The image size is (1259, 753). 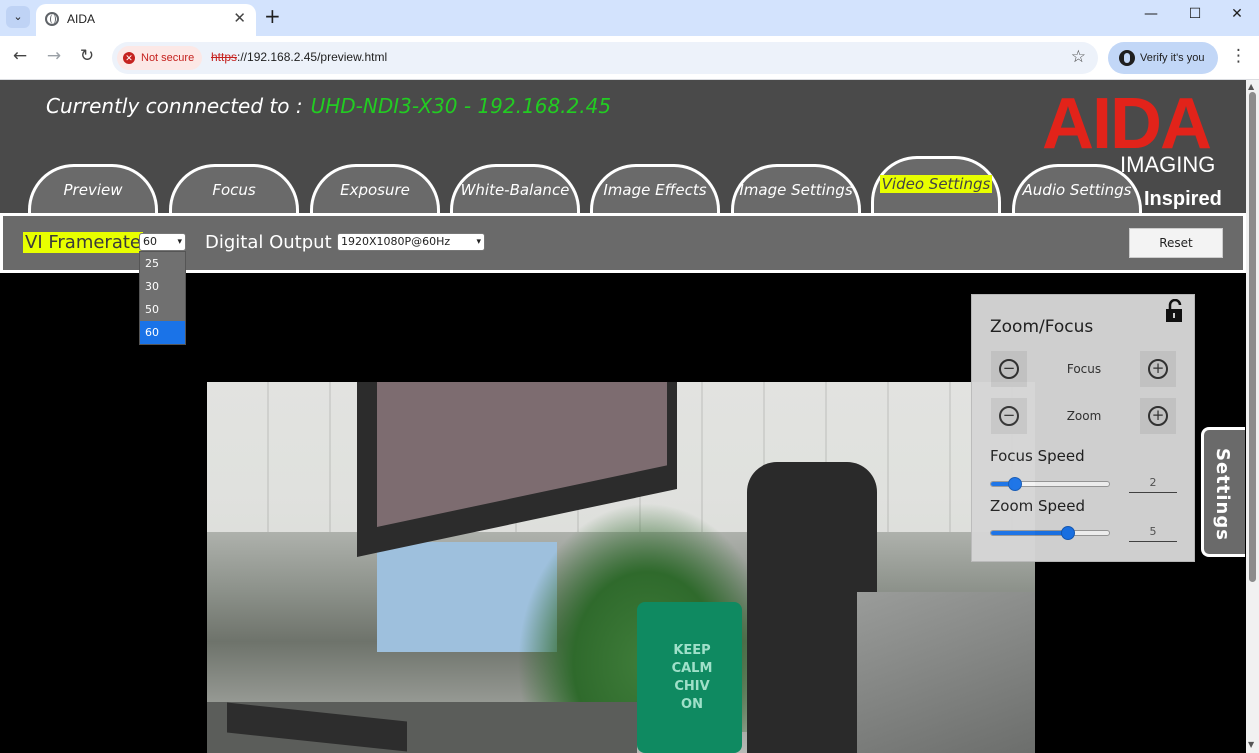 I want to click on tab-label: White-Balance, so click(x=515, y=190).